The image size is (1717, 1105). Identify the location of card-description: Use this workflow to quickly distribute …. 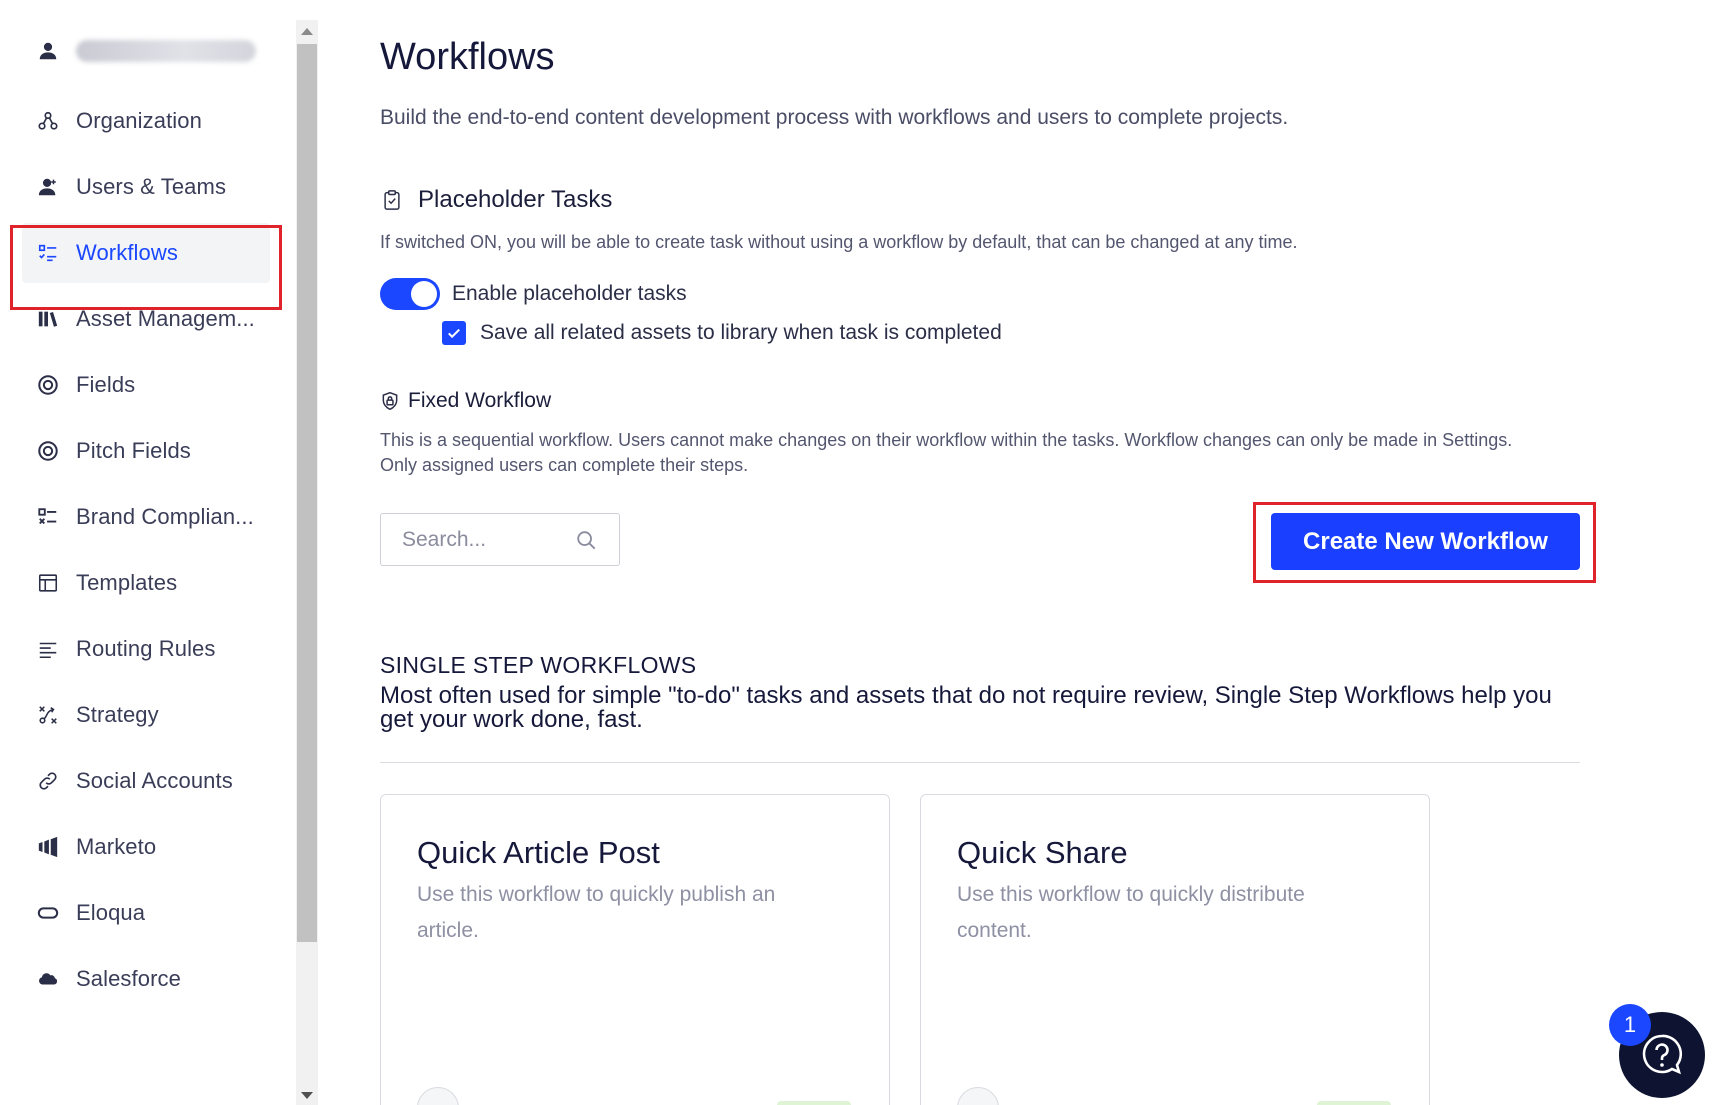
(1131, 912).